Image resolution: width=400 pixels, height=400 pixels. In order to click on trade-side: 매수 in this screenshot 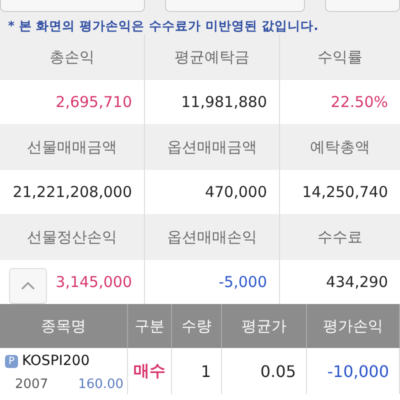, I will do `click(150, 371)`.